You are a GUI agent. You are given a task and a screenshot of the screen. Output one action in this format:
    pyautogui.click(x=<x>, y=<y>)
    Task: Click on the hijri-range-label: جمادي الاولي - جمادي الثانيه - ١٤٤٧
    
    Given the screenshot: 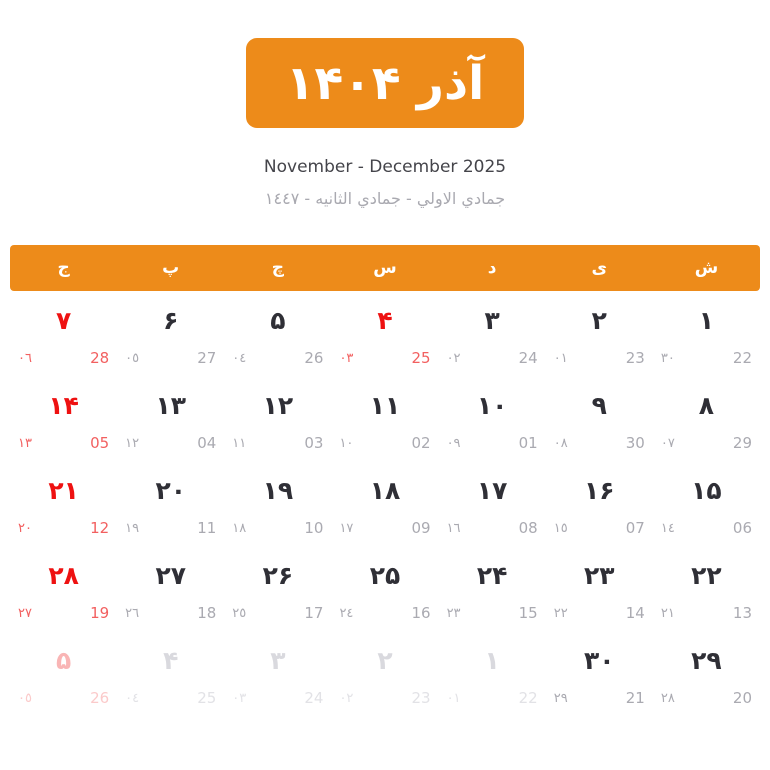 What is the action you would take?
    pyautogui.click(x=385, y=199)
    